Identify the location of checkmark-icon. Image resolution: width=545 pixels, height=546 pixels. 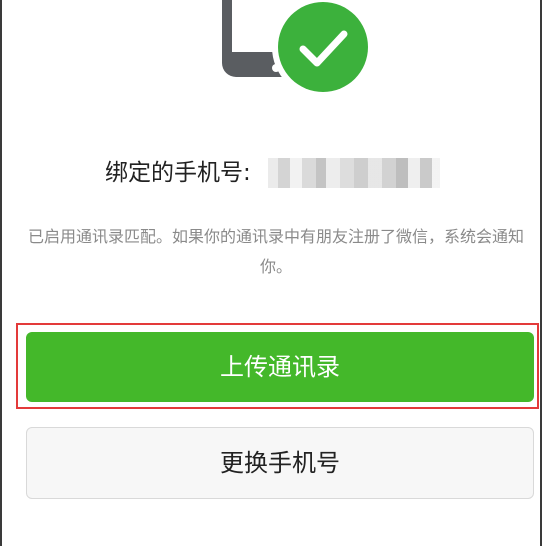
(323, 47).